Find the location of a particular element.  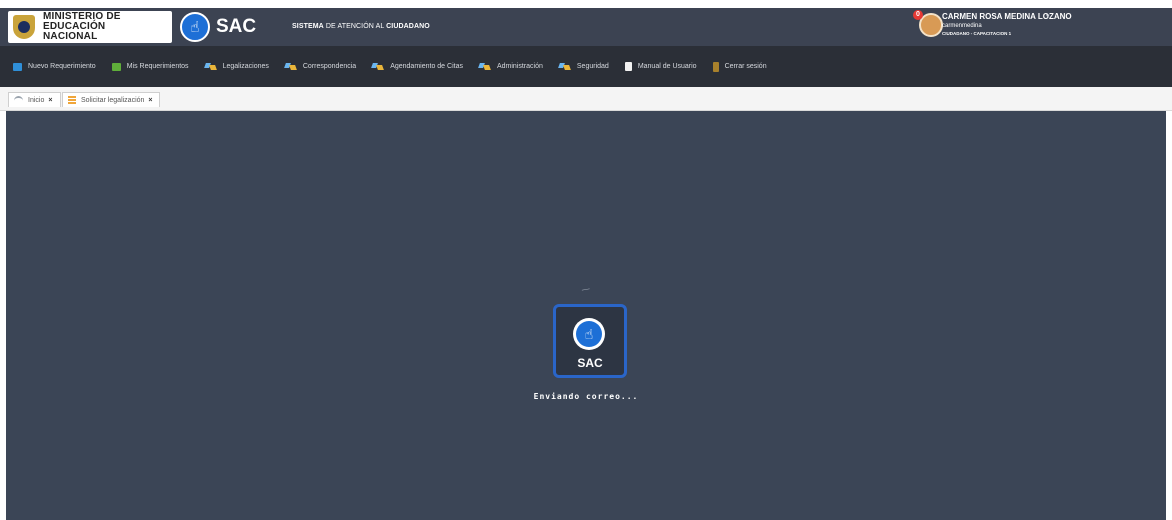

chevron-down-icon: ▾ is located at coordinates (1048, 16).